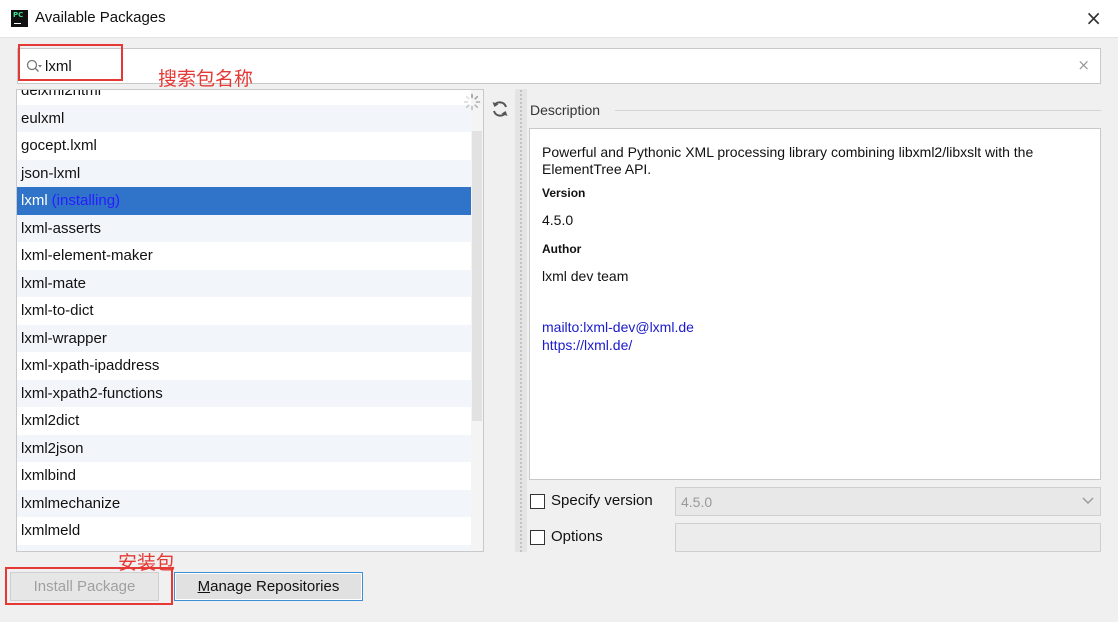 The image size is (1118, 622). What do you see at coordinates (71, 503) in the screenshot?
I see `package-name: lxmlmechanize` at bounding box center [71, 503].